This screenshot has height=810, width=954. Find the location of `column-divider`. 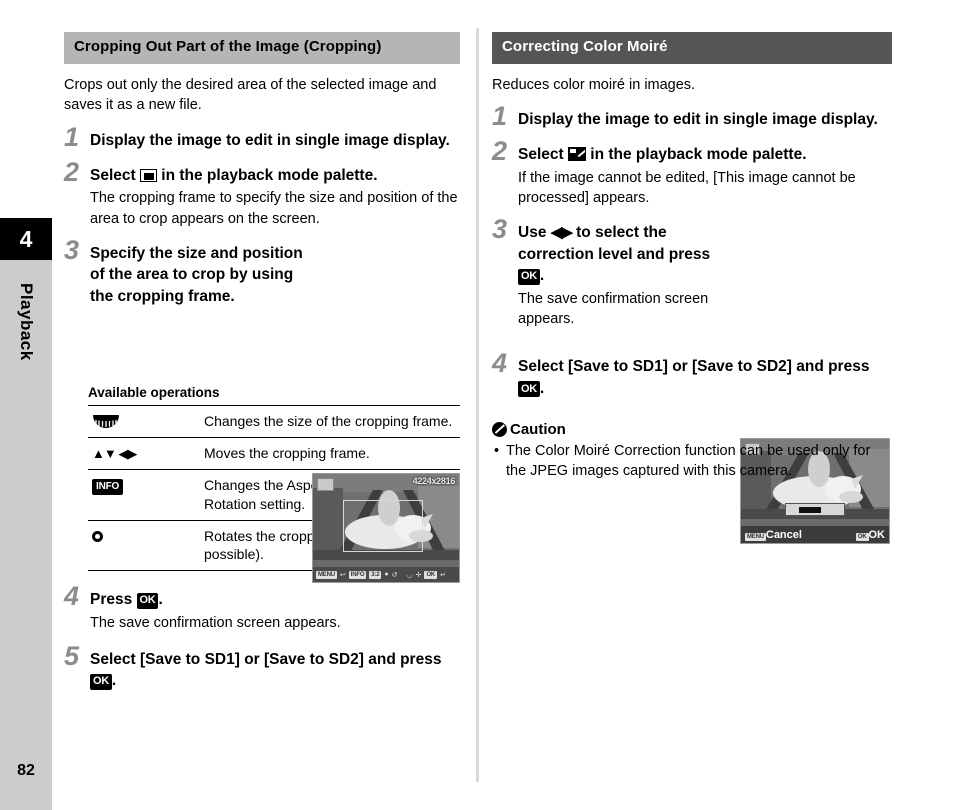

column-divider is located at coordinates (477, 405).